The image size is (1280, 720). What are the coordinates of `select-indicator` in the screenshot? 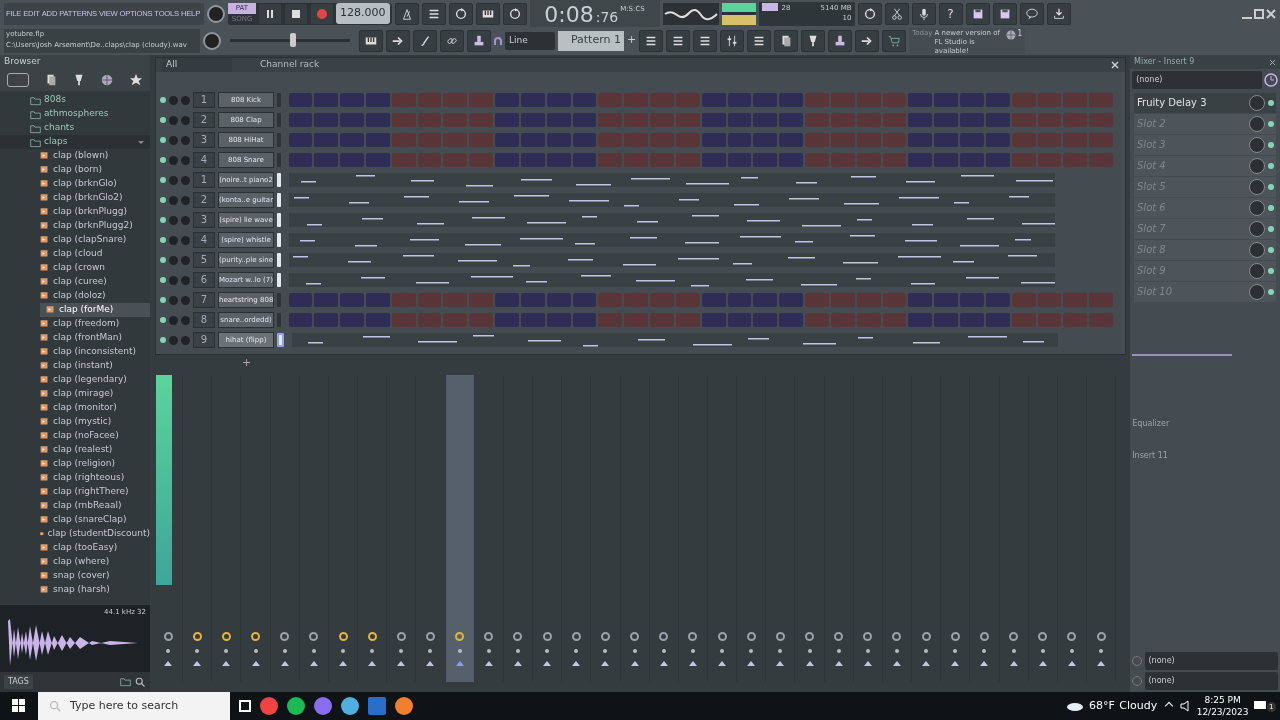 It's located at (279, 260).